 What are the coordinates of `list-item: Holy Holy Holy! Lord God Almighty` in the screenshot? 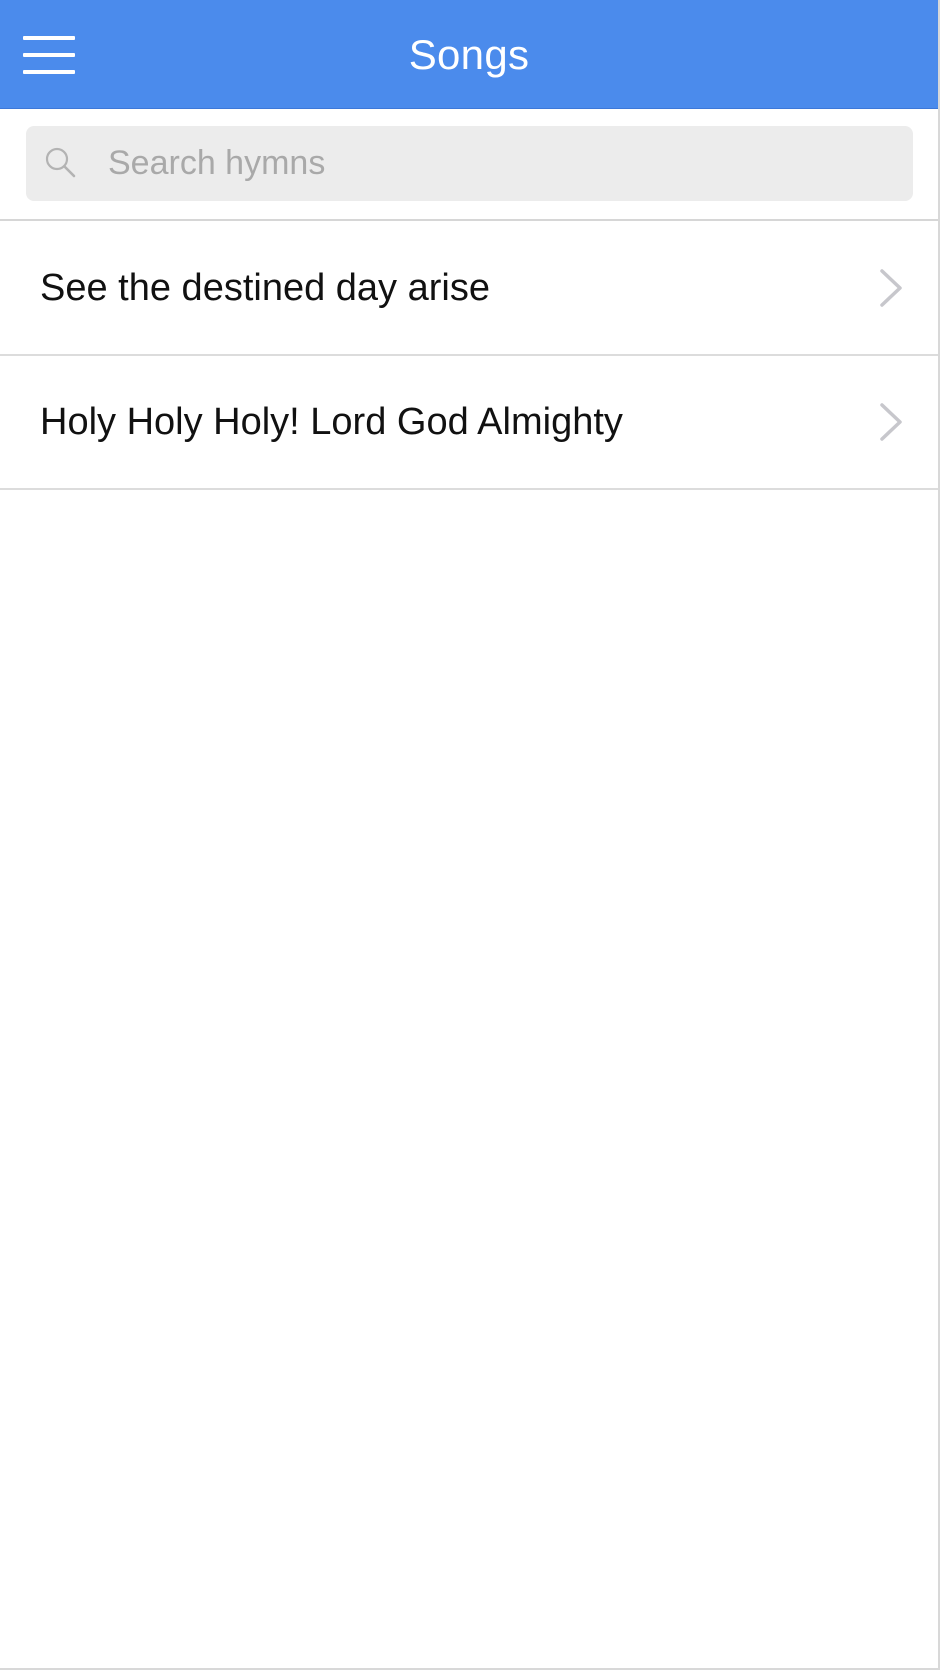 It's located at (469, 423).